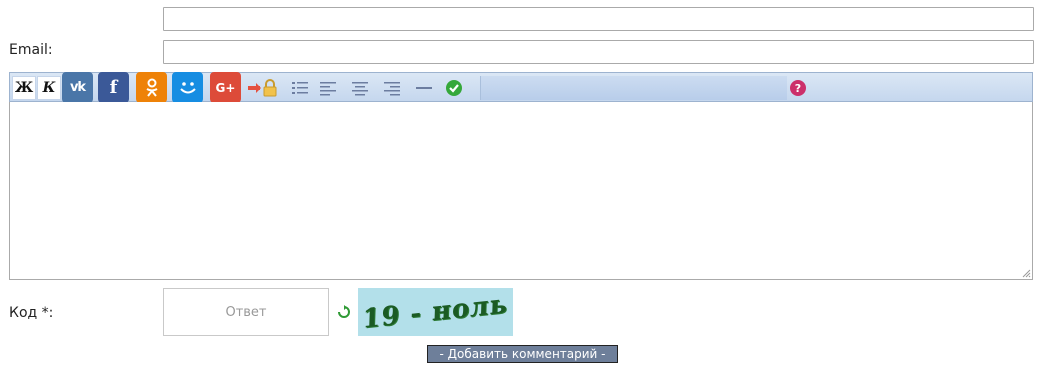 The height and width of the screenshot is (367, 1038). Describe the element at coordinates (300, 88) in the screenshot. I see `bullet-list-icon` at that location.